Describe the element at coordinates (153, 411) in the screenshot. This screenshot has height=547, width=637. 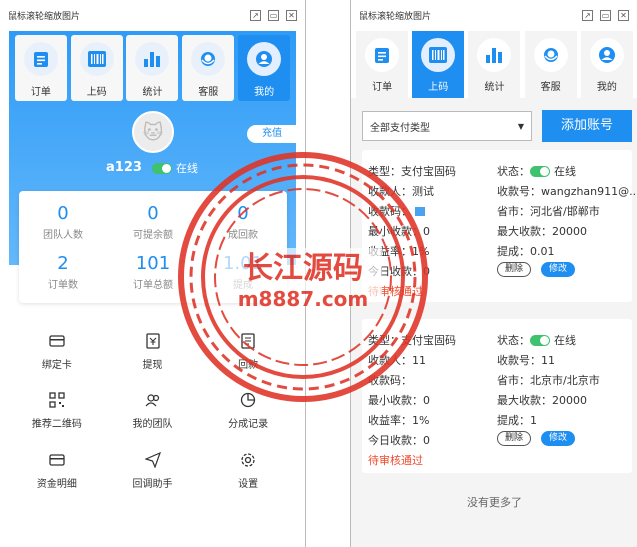
I see `menu-my-team: 我的团队` at that location.